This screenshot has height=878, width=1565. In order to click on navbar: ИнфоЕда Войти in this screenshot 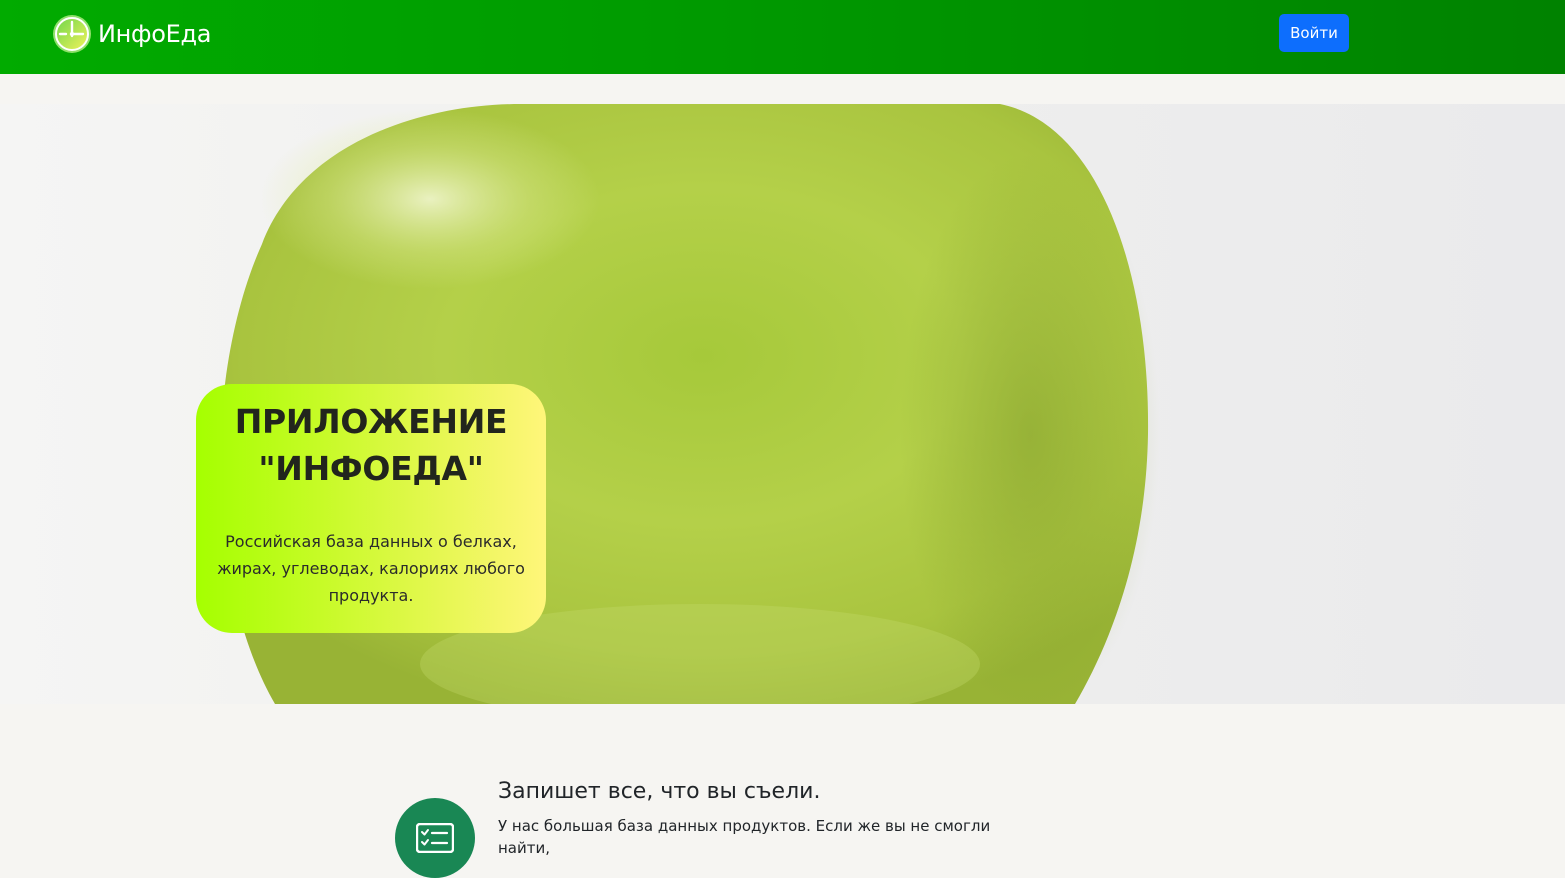, I will do `click(782, 37)`.